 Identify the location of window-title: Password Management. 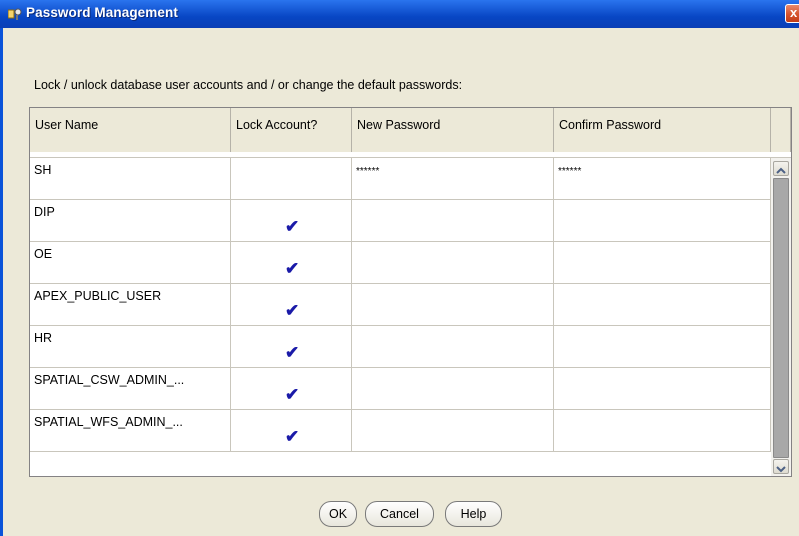
(102, 12).